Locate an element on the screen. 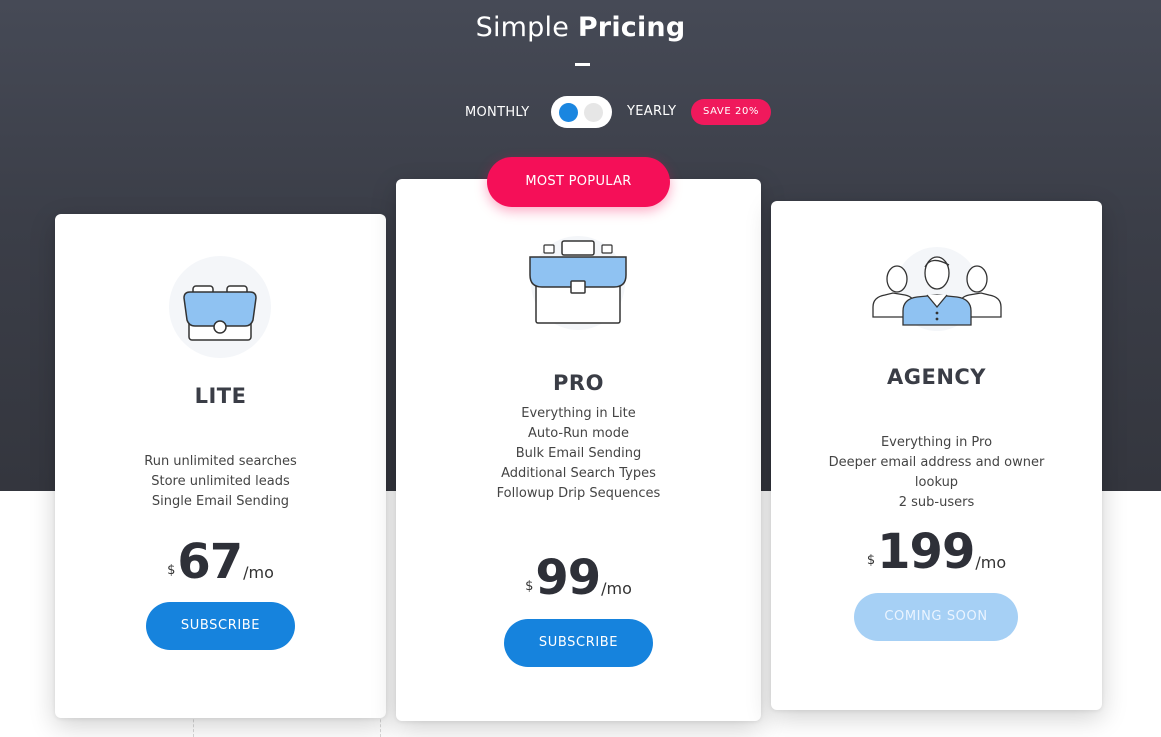  plan-price: $67/mo is located at coordinates (220, 562).